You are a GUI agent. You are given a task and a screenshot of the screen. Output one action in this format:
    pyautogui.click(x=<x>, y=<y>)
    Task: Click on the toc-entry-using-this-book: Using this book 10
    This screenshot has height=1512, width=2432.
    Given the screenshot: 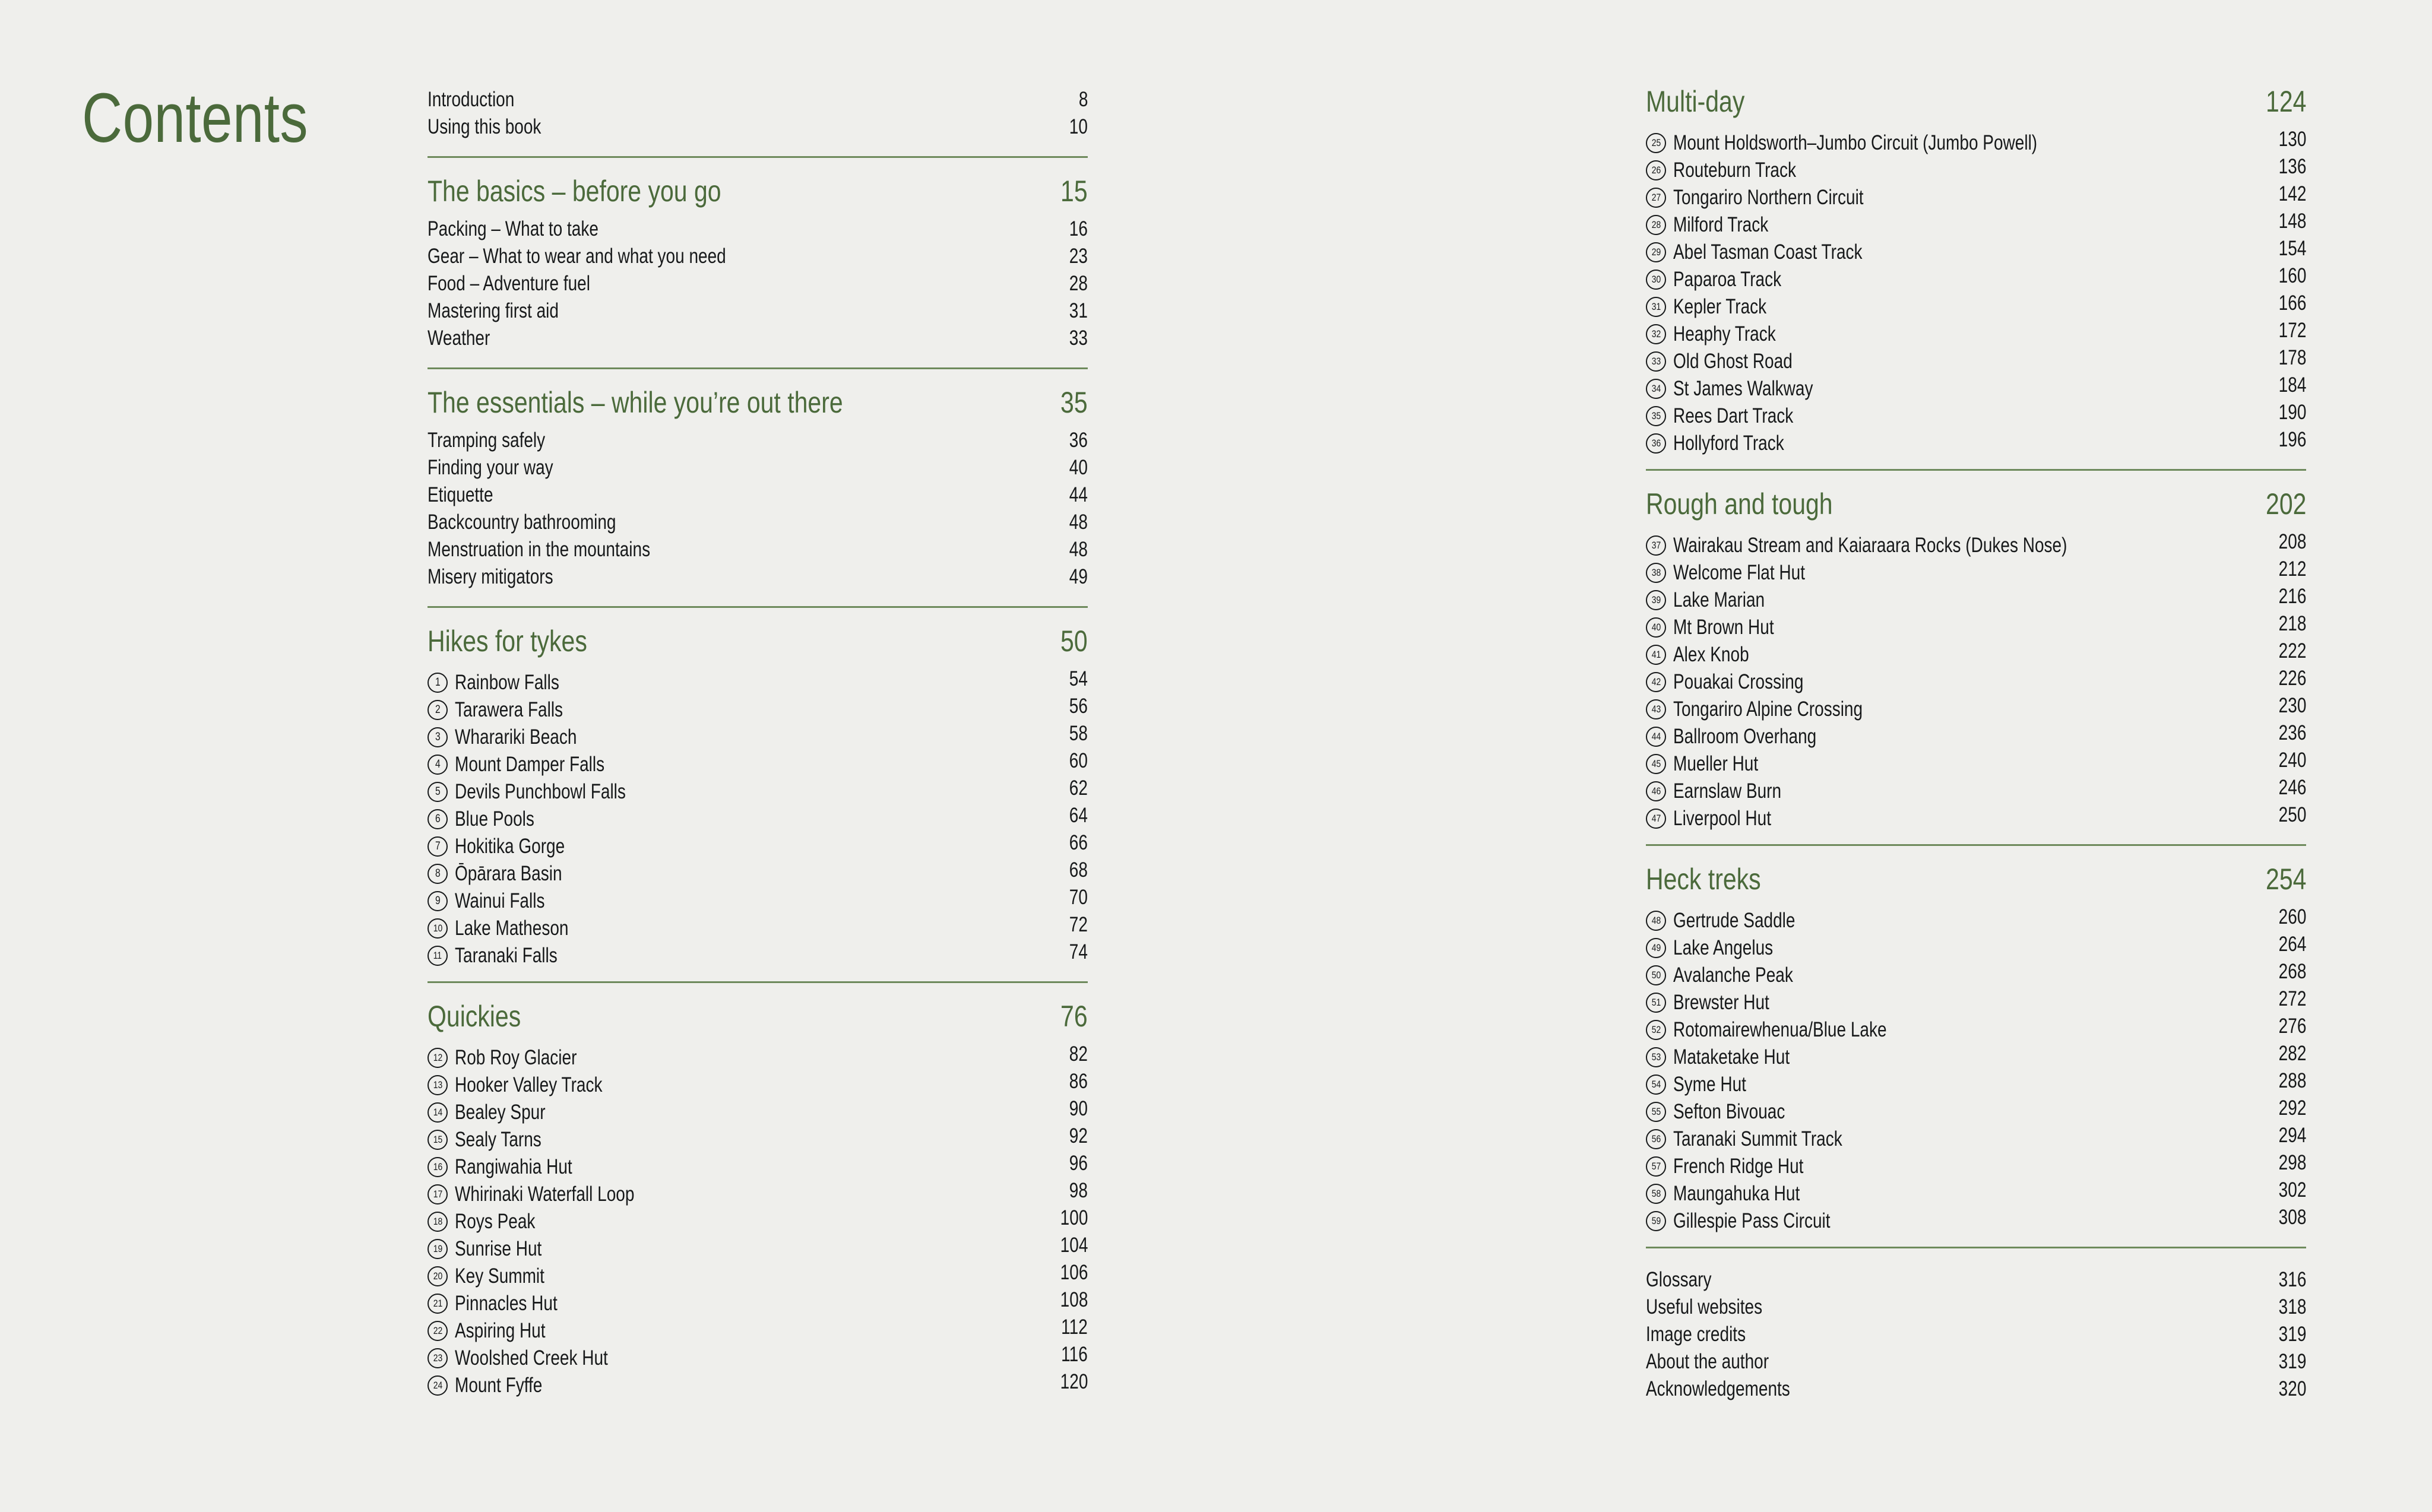 What is the action you would take?
    pyautogui.click(x=758, y=127)
    